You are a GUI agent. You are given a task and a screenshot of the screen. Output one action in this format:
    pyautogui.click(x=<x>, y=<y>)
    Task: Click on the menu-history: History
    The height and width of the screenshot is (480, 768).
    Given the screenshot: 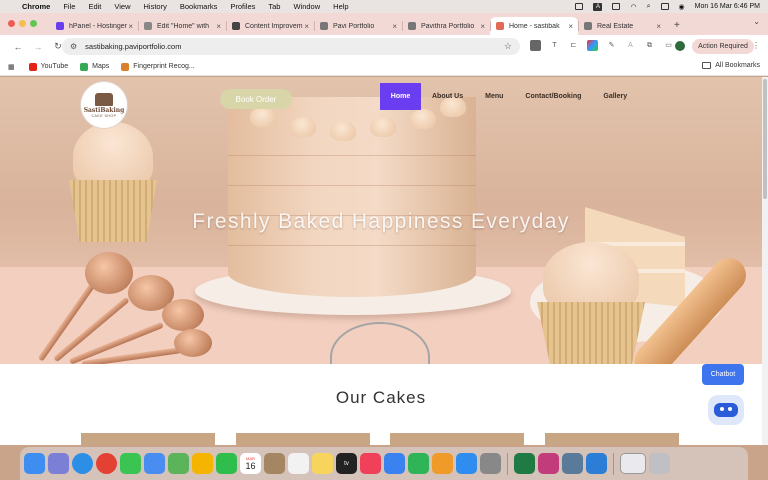 What is the action you would take?
    pyautogui.click(x=155, y=6)
    